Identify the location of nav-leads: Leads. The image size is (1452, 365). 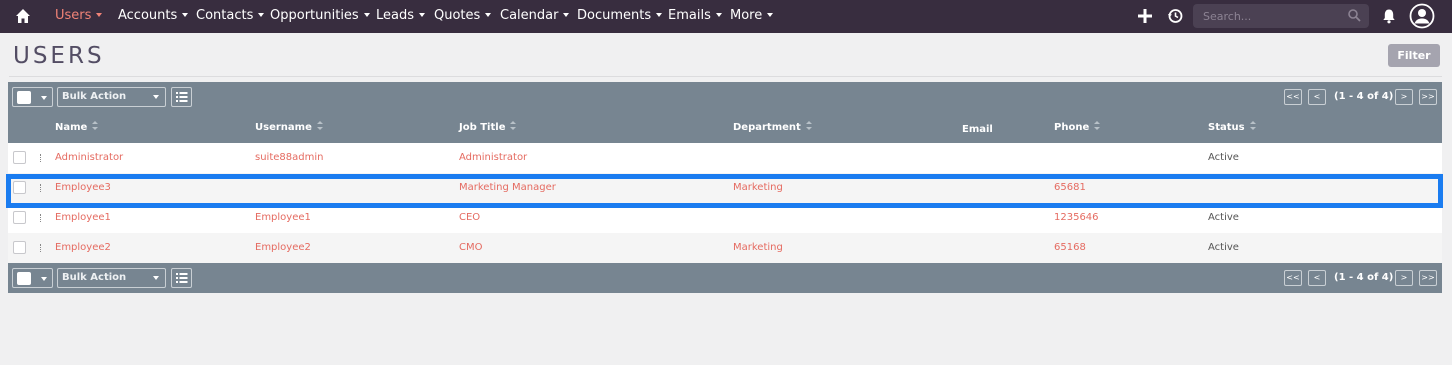
(401, 15).